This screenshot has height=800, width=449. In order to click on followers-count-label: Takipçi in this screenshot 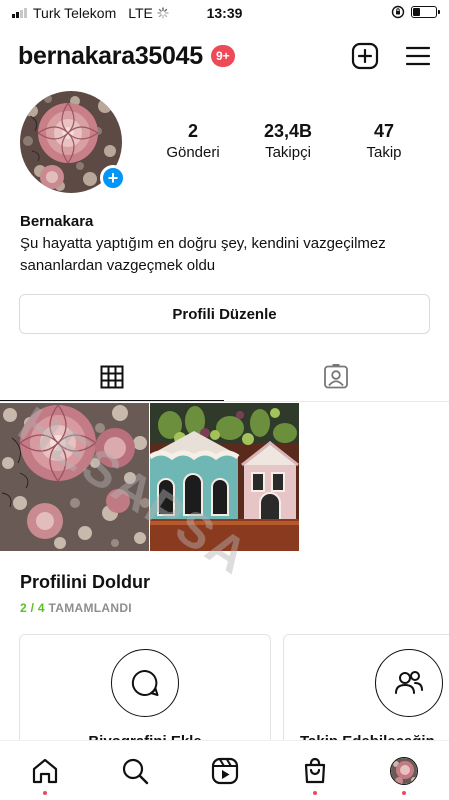, I will do `click(288, 152)`.